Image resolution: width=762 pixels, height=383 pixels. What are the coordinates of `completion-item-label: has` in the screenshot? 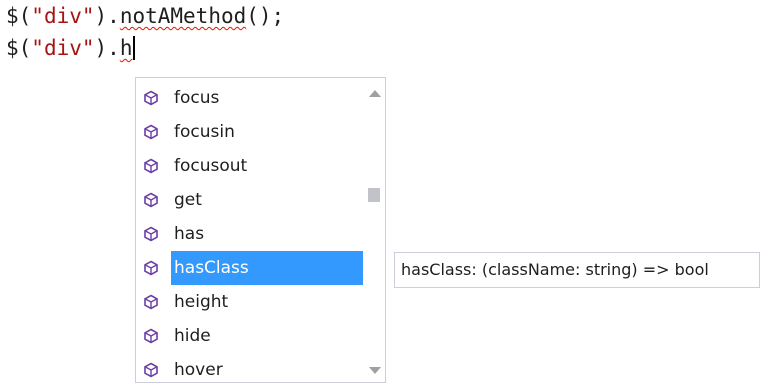 It's located at (189, 234).